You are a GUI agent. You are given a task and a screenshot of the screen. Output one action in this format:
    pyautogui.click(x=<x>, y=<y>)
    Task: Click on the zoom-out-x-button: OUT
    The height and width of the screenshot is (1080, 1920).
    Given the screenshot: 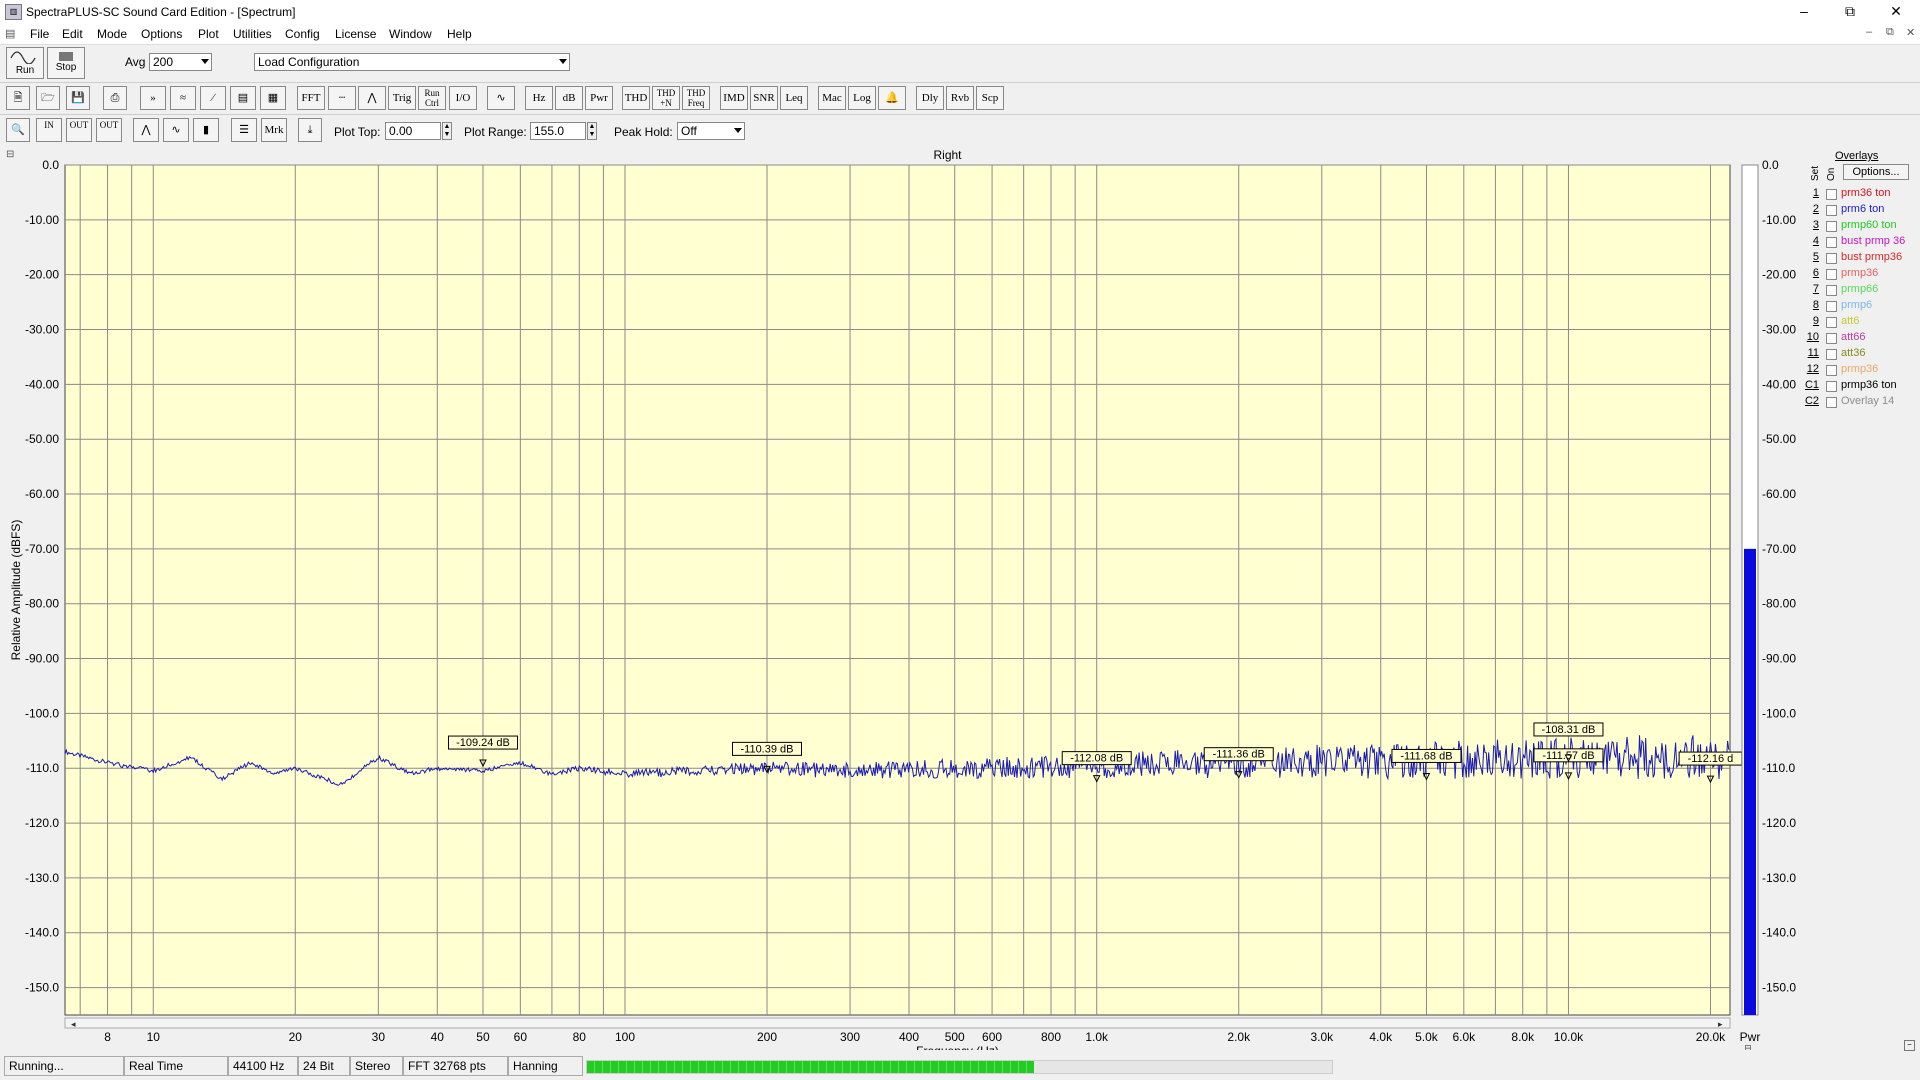 What is the action you would take?
    pyautogui.click(x=79, y=130)
    